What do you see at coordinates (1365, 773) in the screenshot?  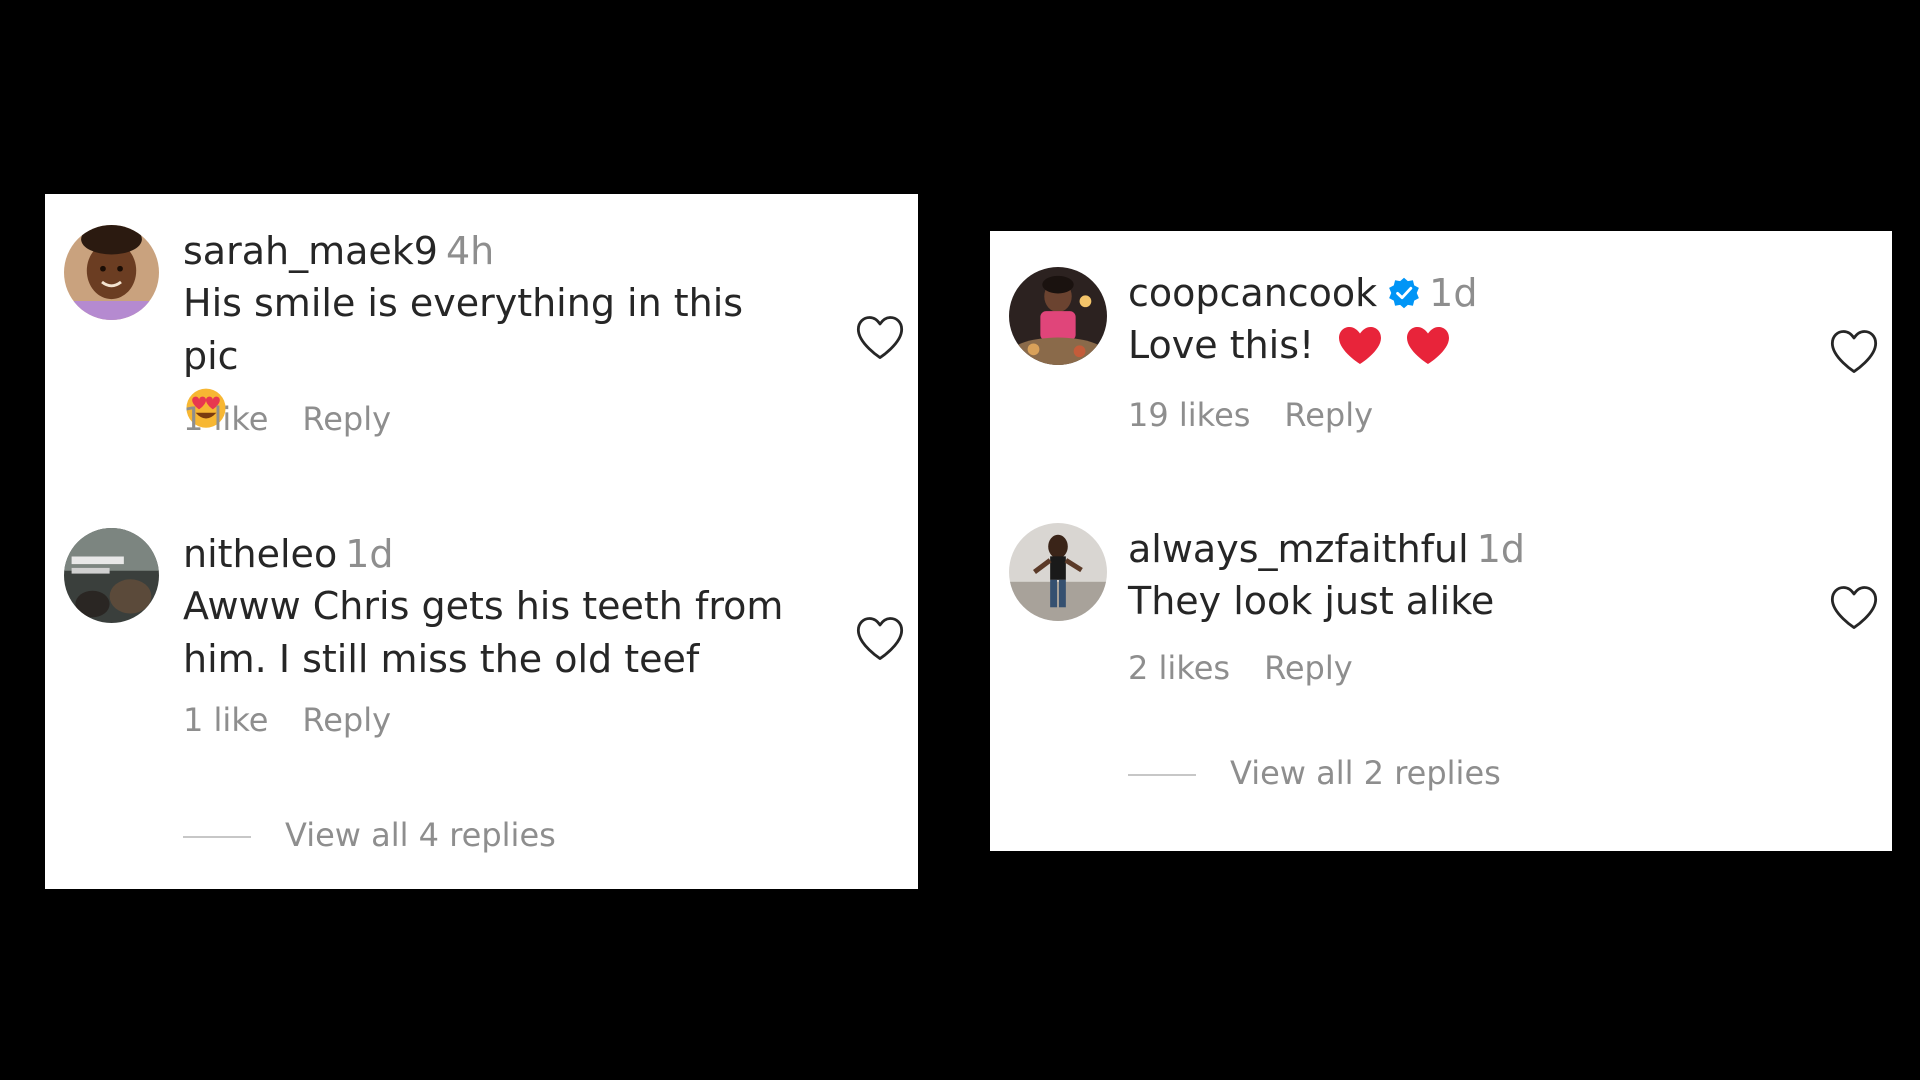 I see `view-replies-label: View all 2 replies` at bounding box center [1365, 773].